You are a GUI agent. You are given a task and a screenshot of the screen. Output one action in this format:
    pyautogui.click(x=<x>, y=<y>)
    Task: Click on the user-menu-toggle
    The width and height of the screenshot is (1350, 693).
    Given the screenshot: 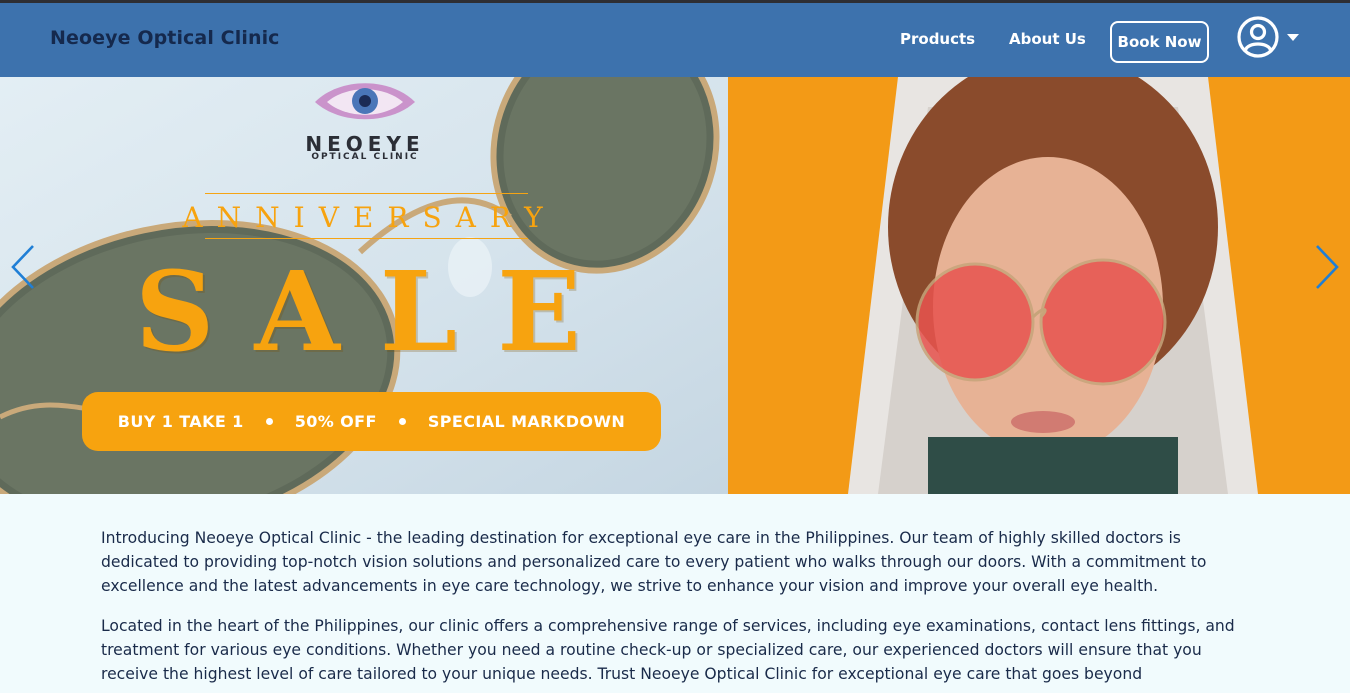 What is the action you would take?
    pyautogui.click(x=1269, y=37)
    